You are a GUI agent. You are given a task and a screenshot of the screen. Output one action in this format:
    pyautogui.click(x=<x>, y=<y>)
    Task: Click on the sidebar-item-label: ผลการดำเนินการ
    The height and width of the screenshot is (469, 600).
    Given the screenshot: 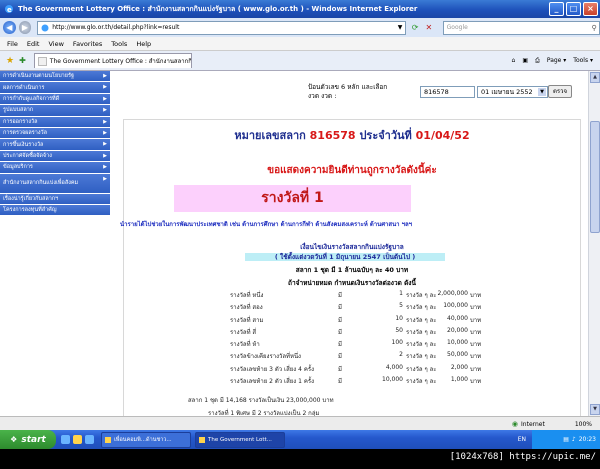 What is the action you would take?
    pyautogui.click(x=24, y=87)
    